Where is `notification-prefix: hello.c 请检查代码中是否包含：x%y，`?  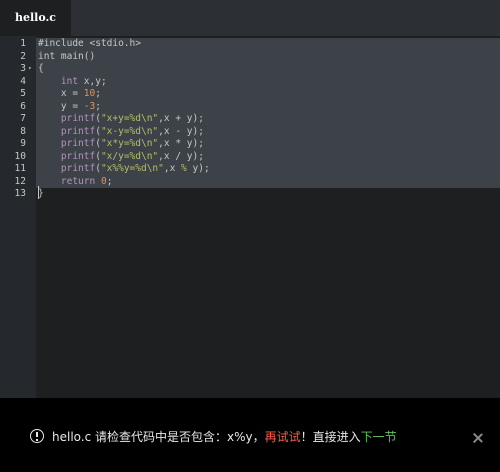 notification-prefix: hello.c 请检查代码中是否包含：x%y， is located at coordinates (158, 437).